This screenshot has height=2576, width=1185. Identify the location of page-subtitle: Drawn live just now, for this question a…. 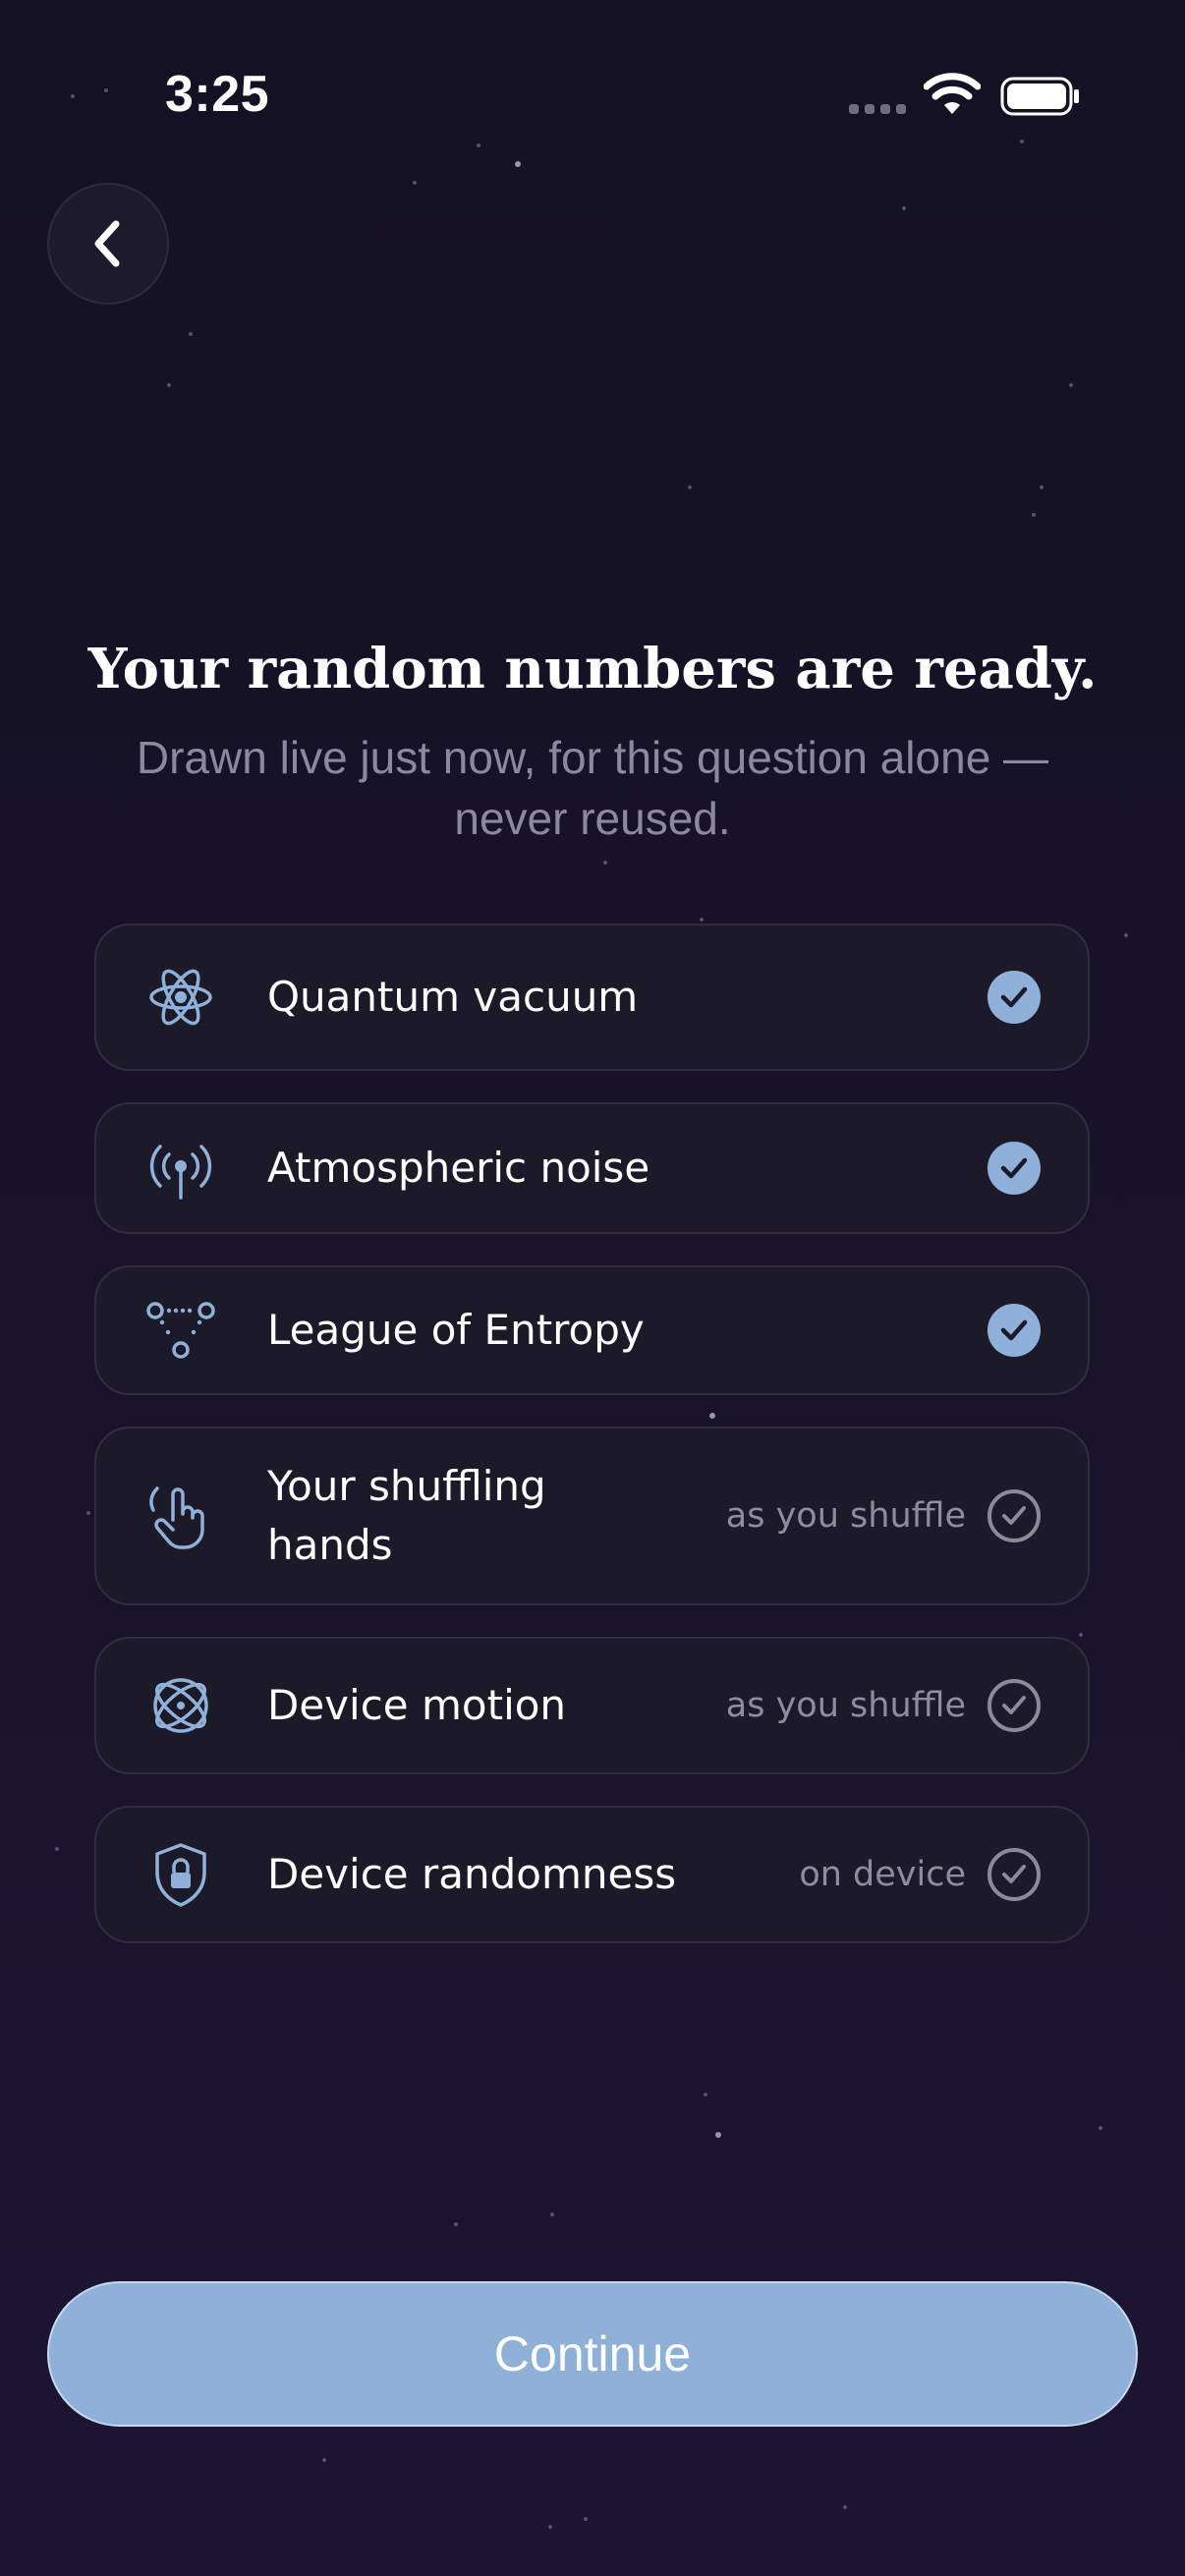
(592, 788).